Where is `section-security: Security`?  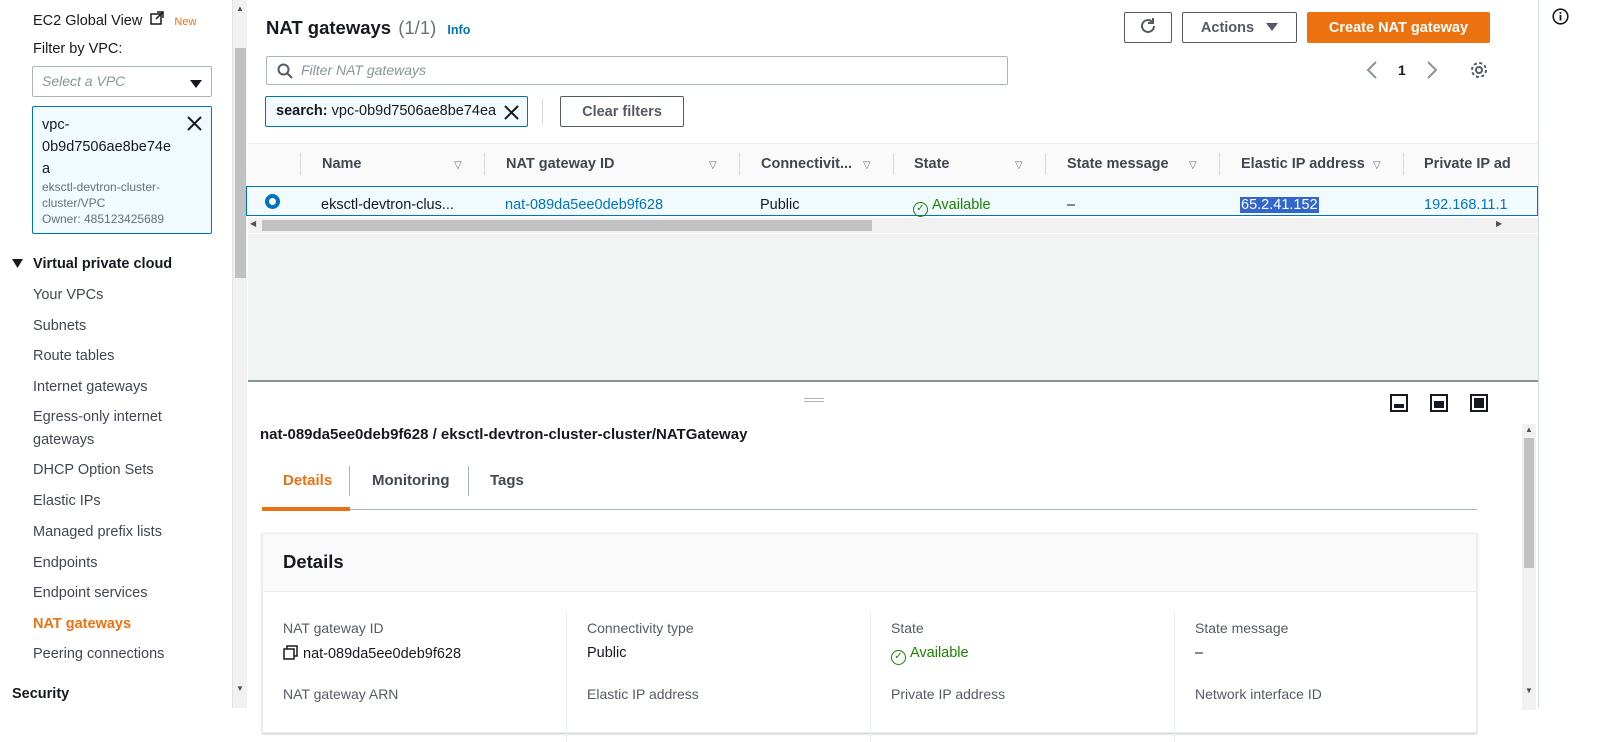 section-security: Security is located at coordinates (40, 694).